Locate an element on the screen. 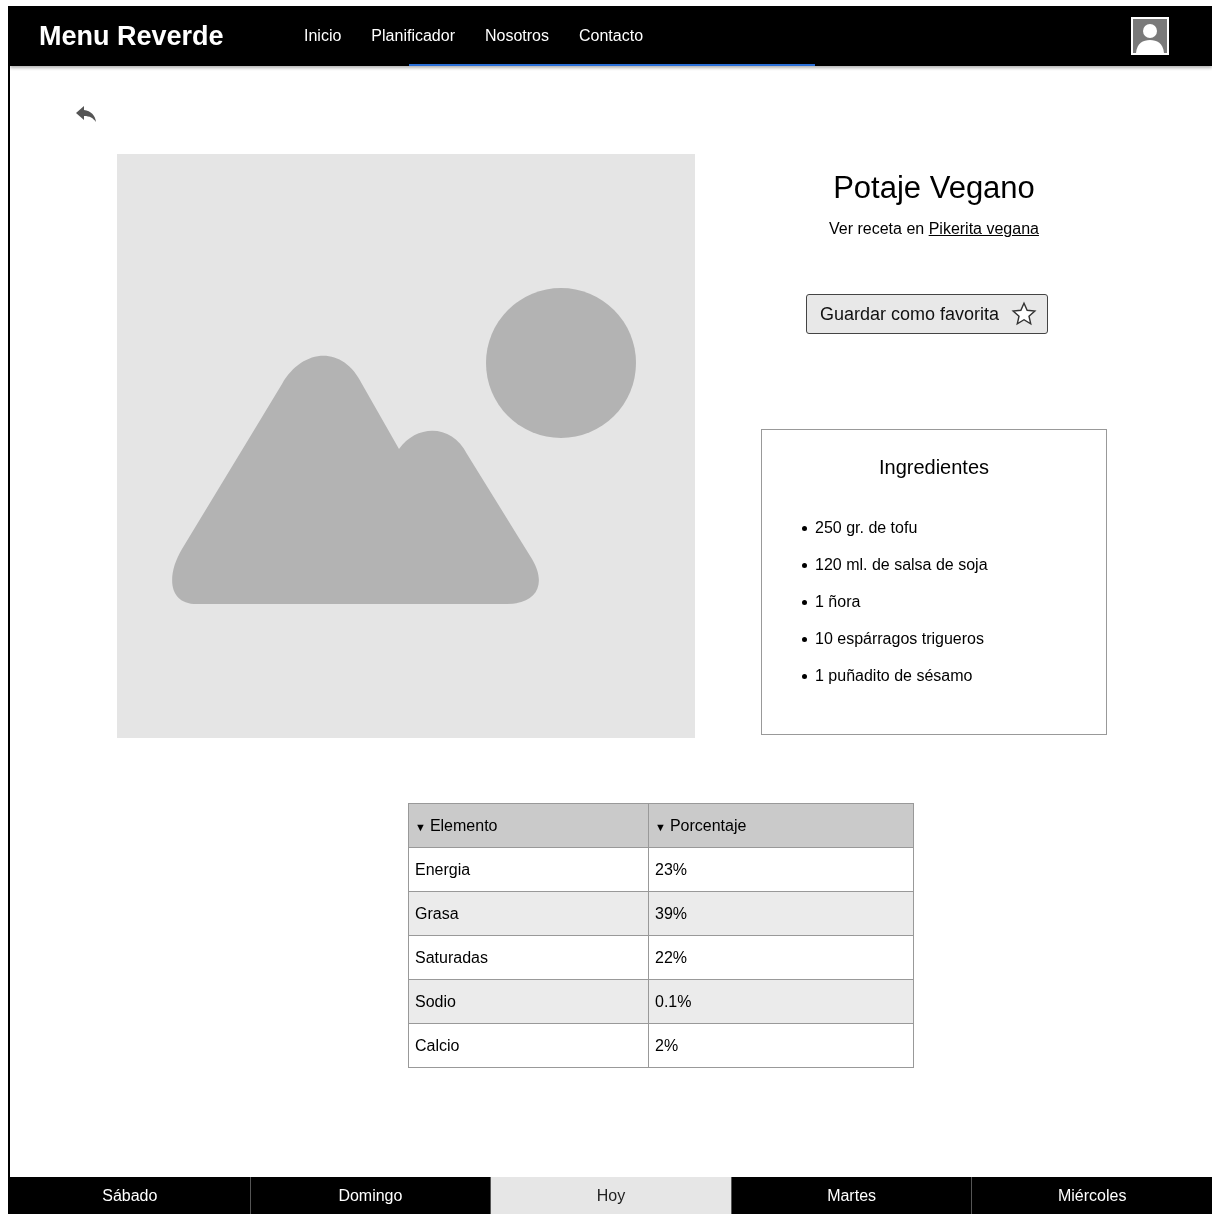 Image resolution: width=1212 pixels, height=1214 pixels. table-cell: 39% is located at coordinates (781, 913).